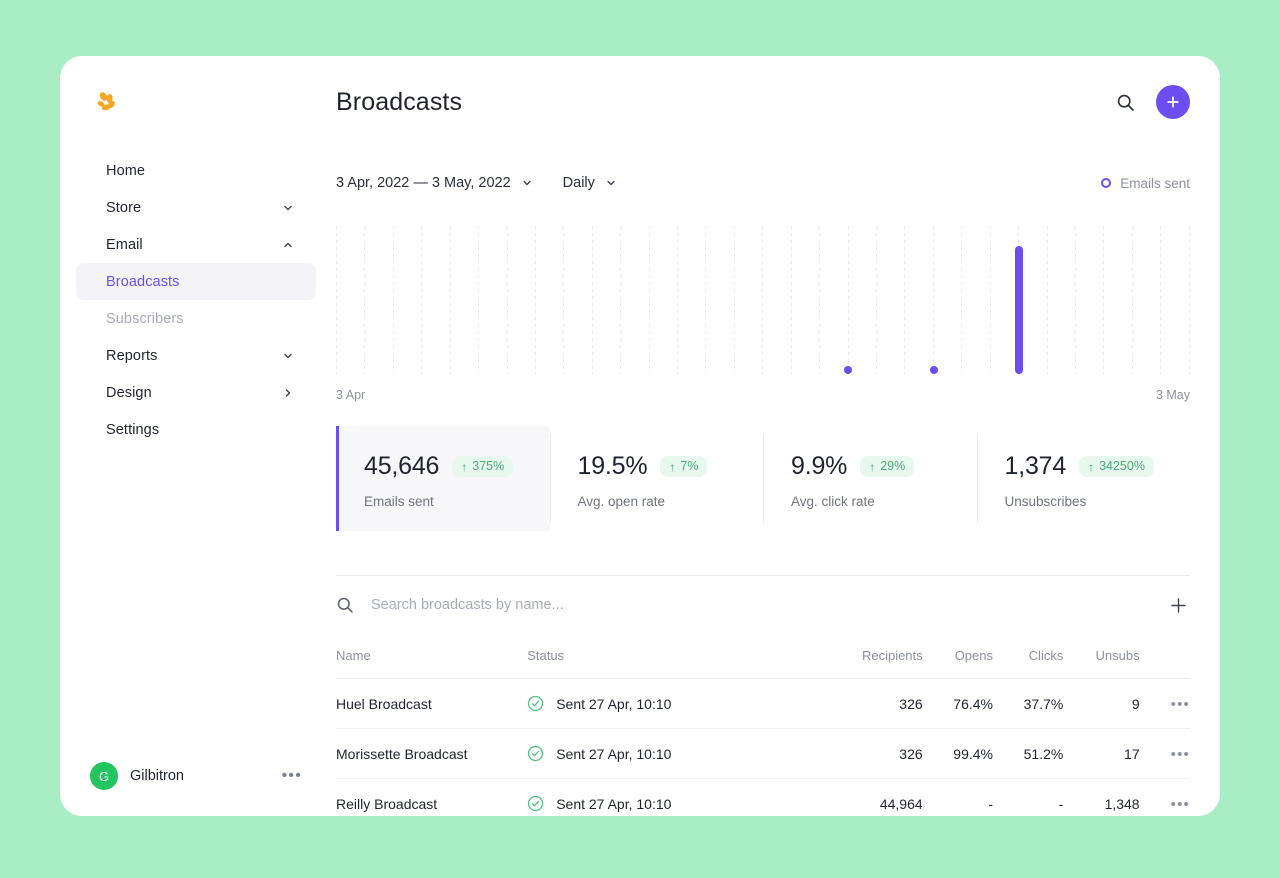 This screenshot has width=1280, height=878. I want to click on add-broadcast-button, so click(1173, 102).